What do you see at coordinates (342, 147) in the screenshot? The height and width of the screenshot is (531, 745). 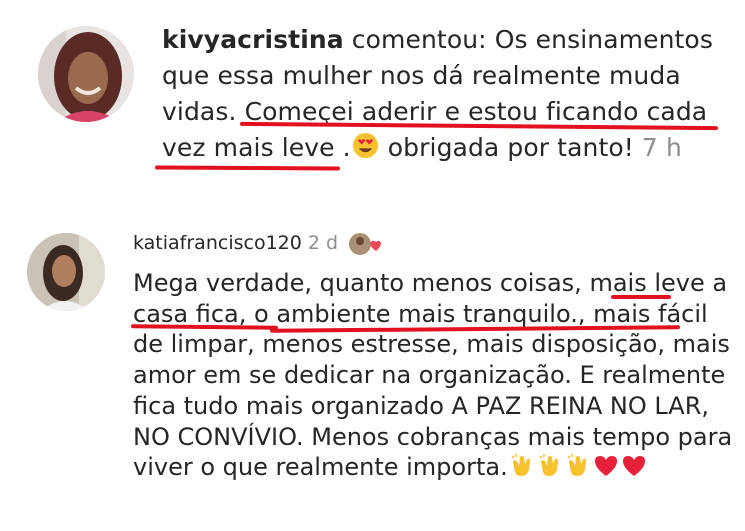 I see `comment-body-part2: .` at bounding box center [342, 147].